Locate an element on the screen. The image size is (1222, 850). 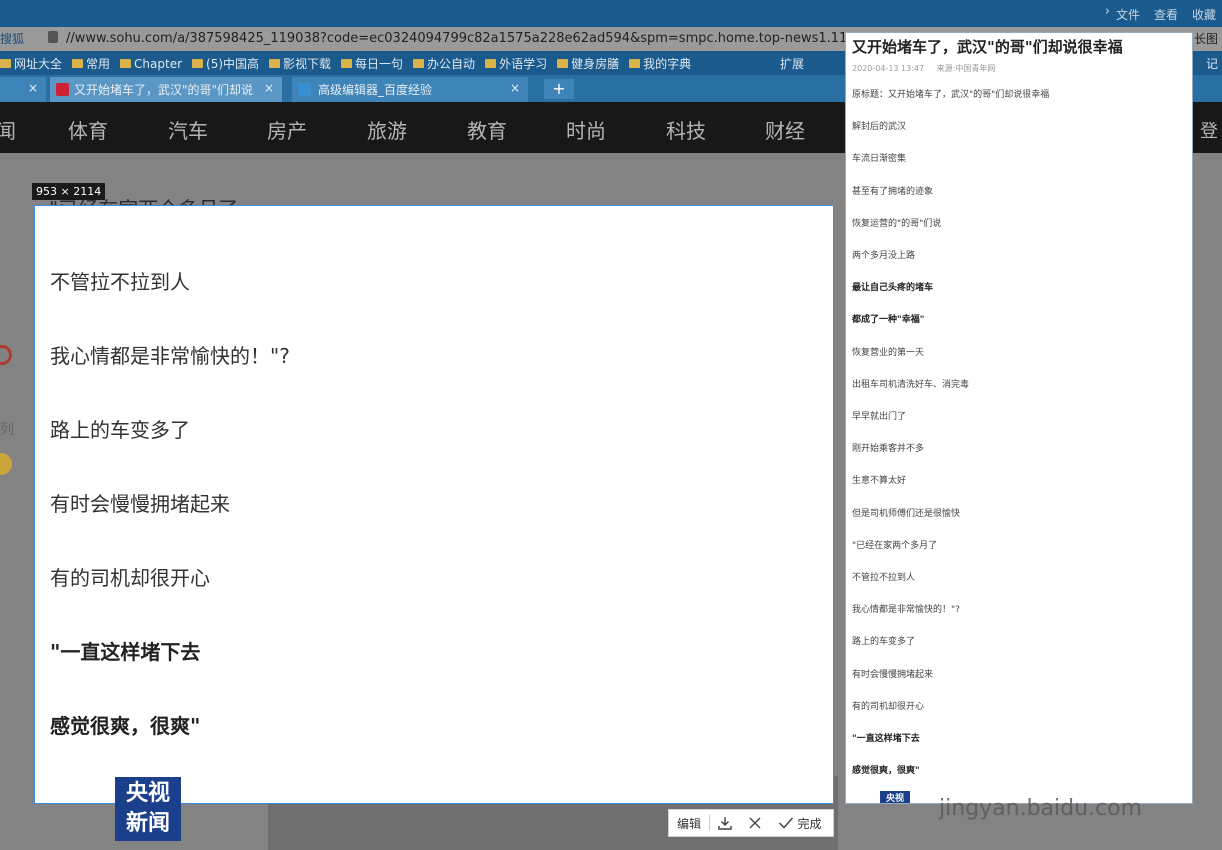
favorite-item: 我的字典 is located at coordinates (660, 63).